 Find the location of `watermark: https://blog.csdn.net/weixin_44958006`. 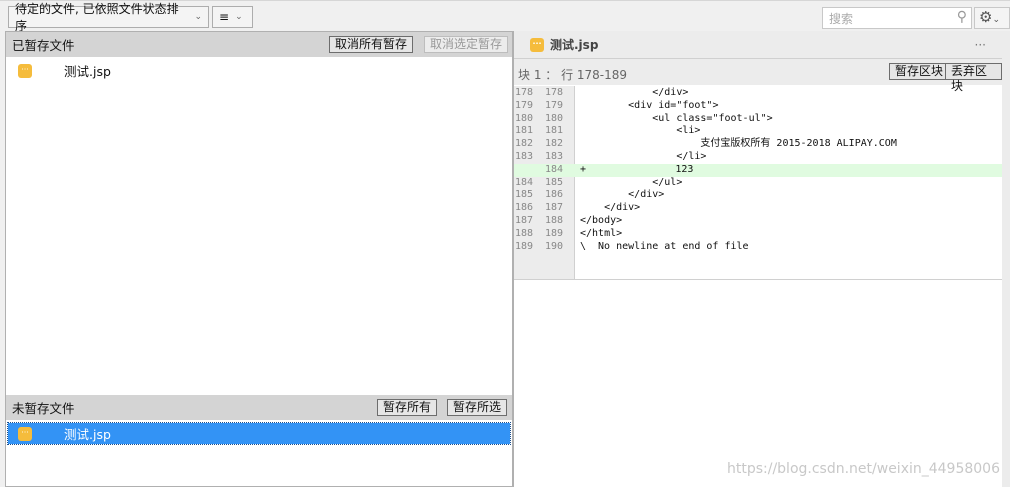

watermark: https://blog.csdn.net/weixin_44958006 is located at coordinates (863, 469).